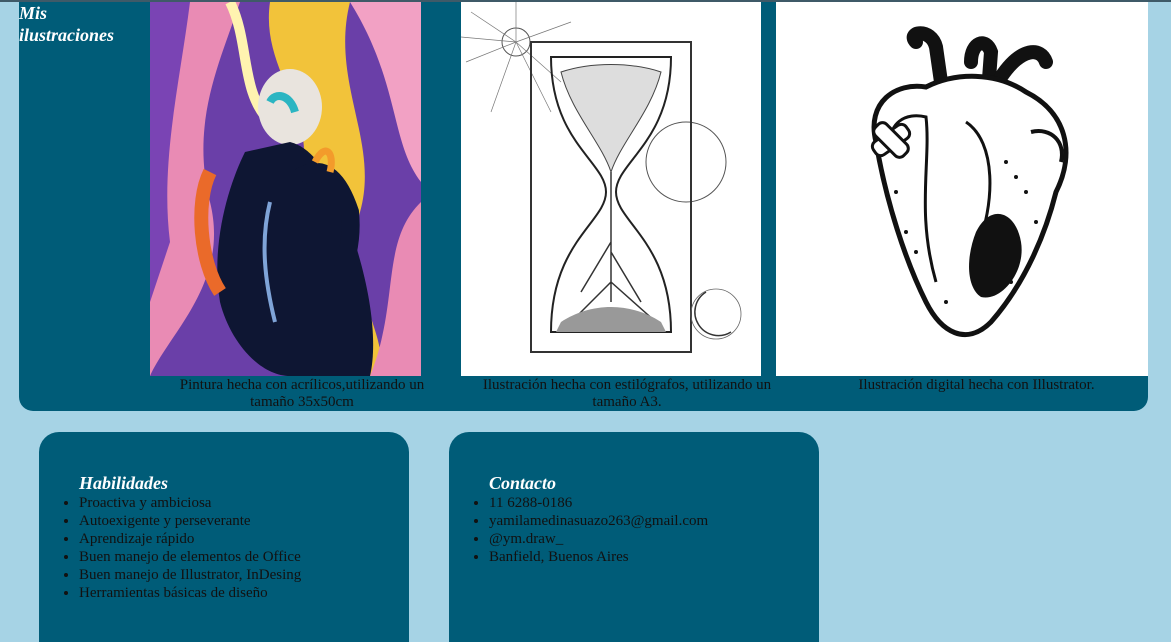 The width and height of the screenshot is (1171, 642). What do you see at coordinates (523, 483) in the screenshot?
I see `contact-title: Contacto` at bounding box center [523, 483].